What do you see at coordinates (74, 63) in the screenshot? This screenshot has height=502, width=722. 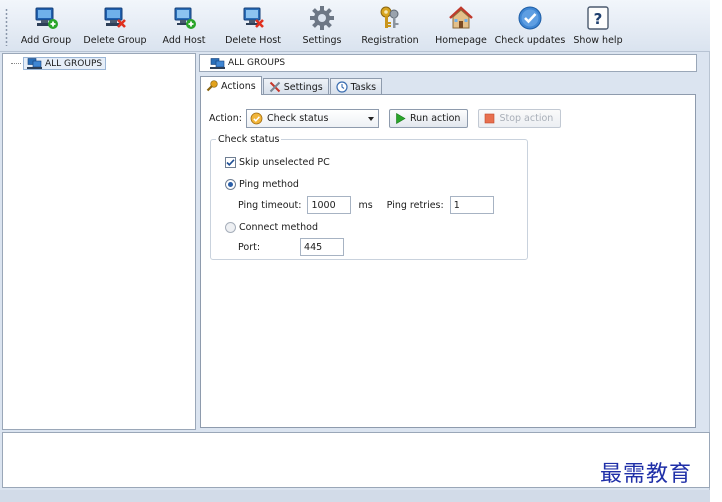 I see `tree-node-label: ALL GROUPS` at bounding box center [74, 63].